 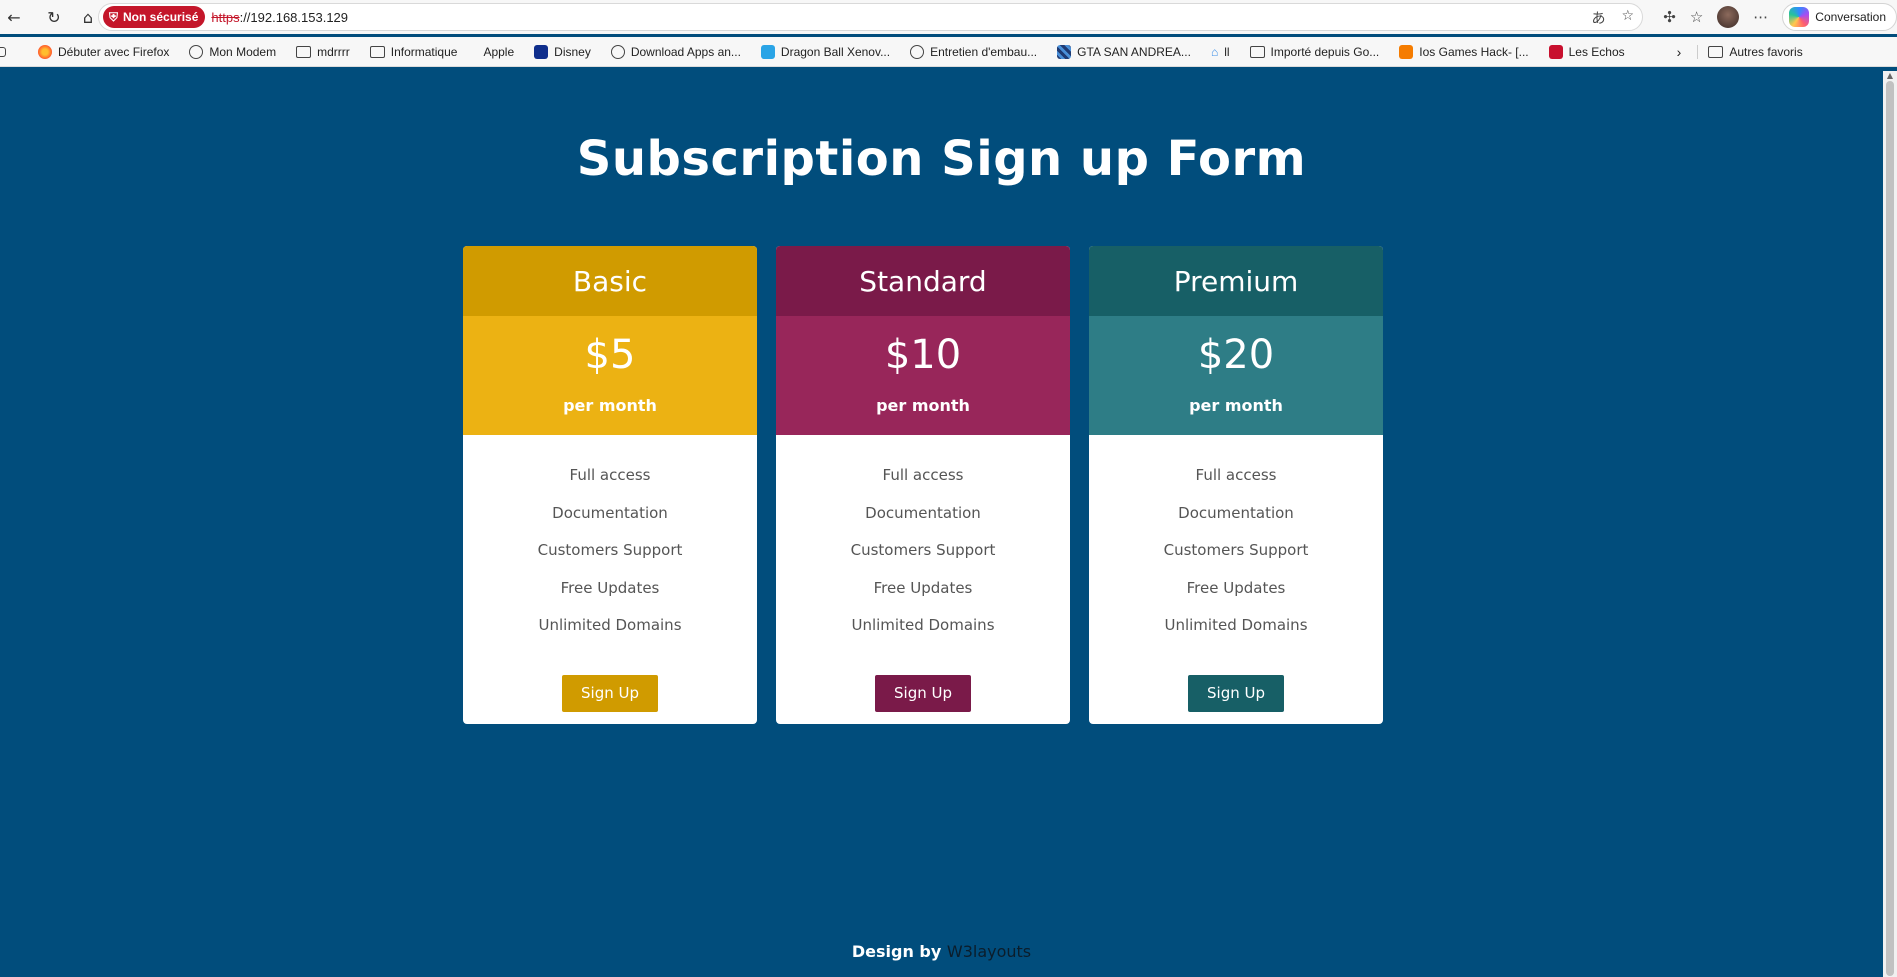 What do you see at coordinates (232, 51) in the screenshot?
I see `bookmark-item: Mon Modem` at bounding box center [232, 51].